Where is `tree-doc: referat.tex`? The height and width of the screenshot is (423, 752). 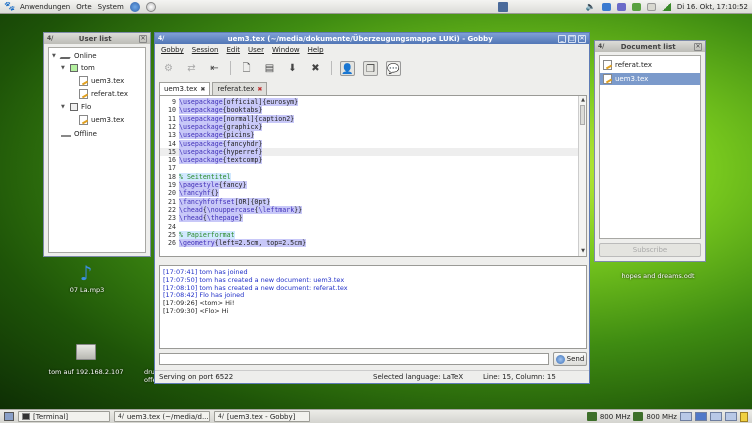
tree-doc: referat.tex is located at coordinates (103, 94).